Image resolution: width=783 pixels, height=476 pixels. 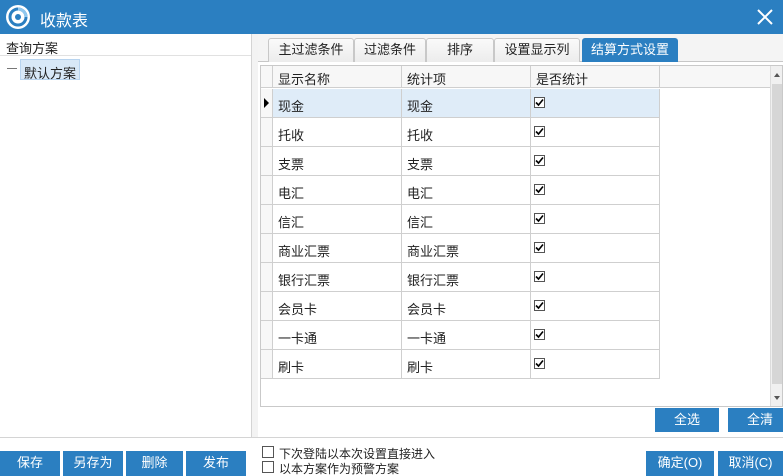 What do you see at coordinates (12, 68) in the screenshot?
I see `tree-connector` at bounding box center [12, 68].